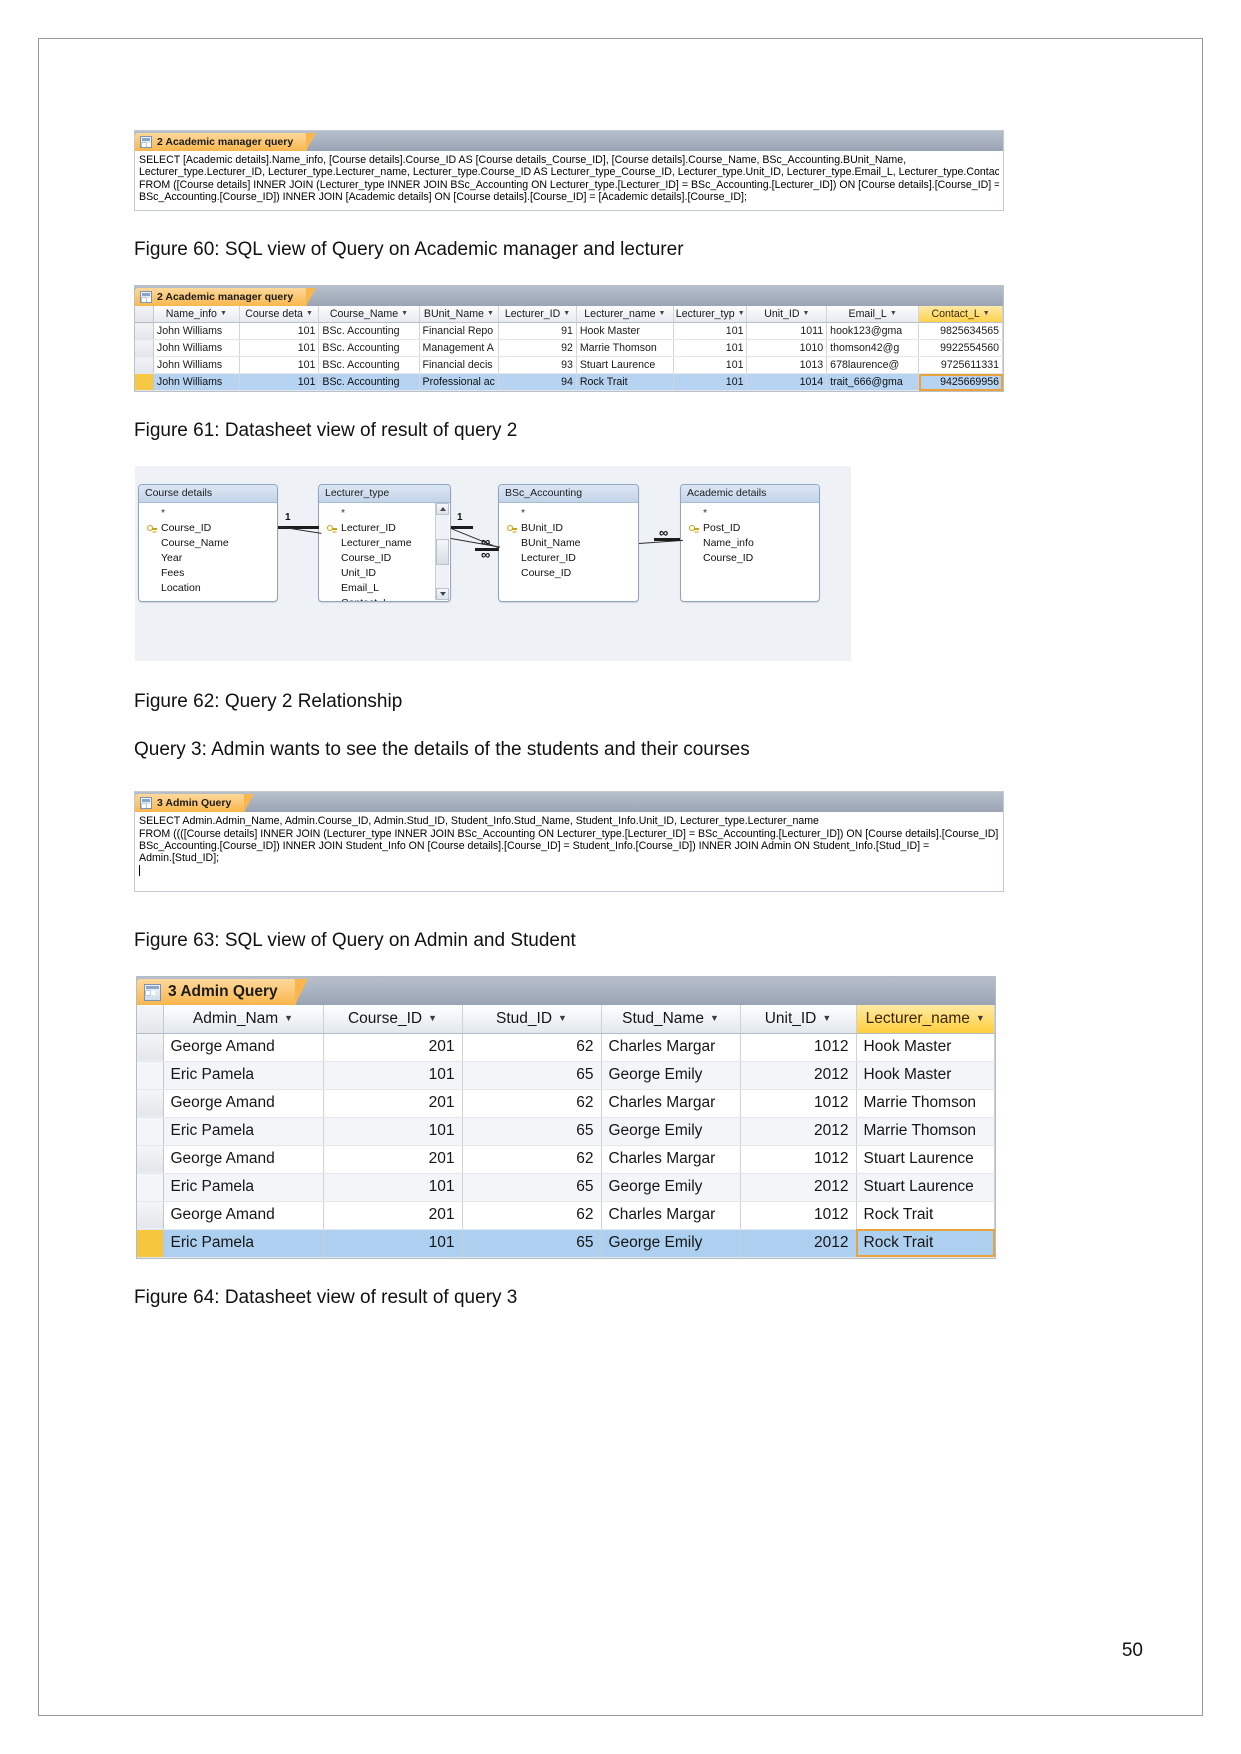 This screenshot has height=1754, width=1241. What do you see at coordinates (798, 1019) in the screenshot?
I see `column-header-unit-id: Unit_ID ▼` at bounding box center [798, 1019].